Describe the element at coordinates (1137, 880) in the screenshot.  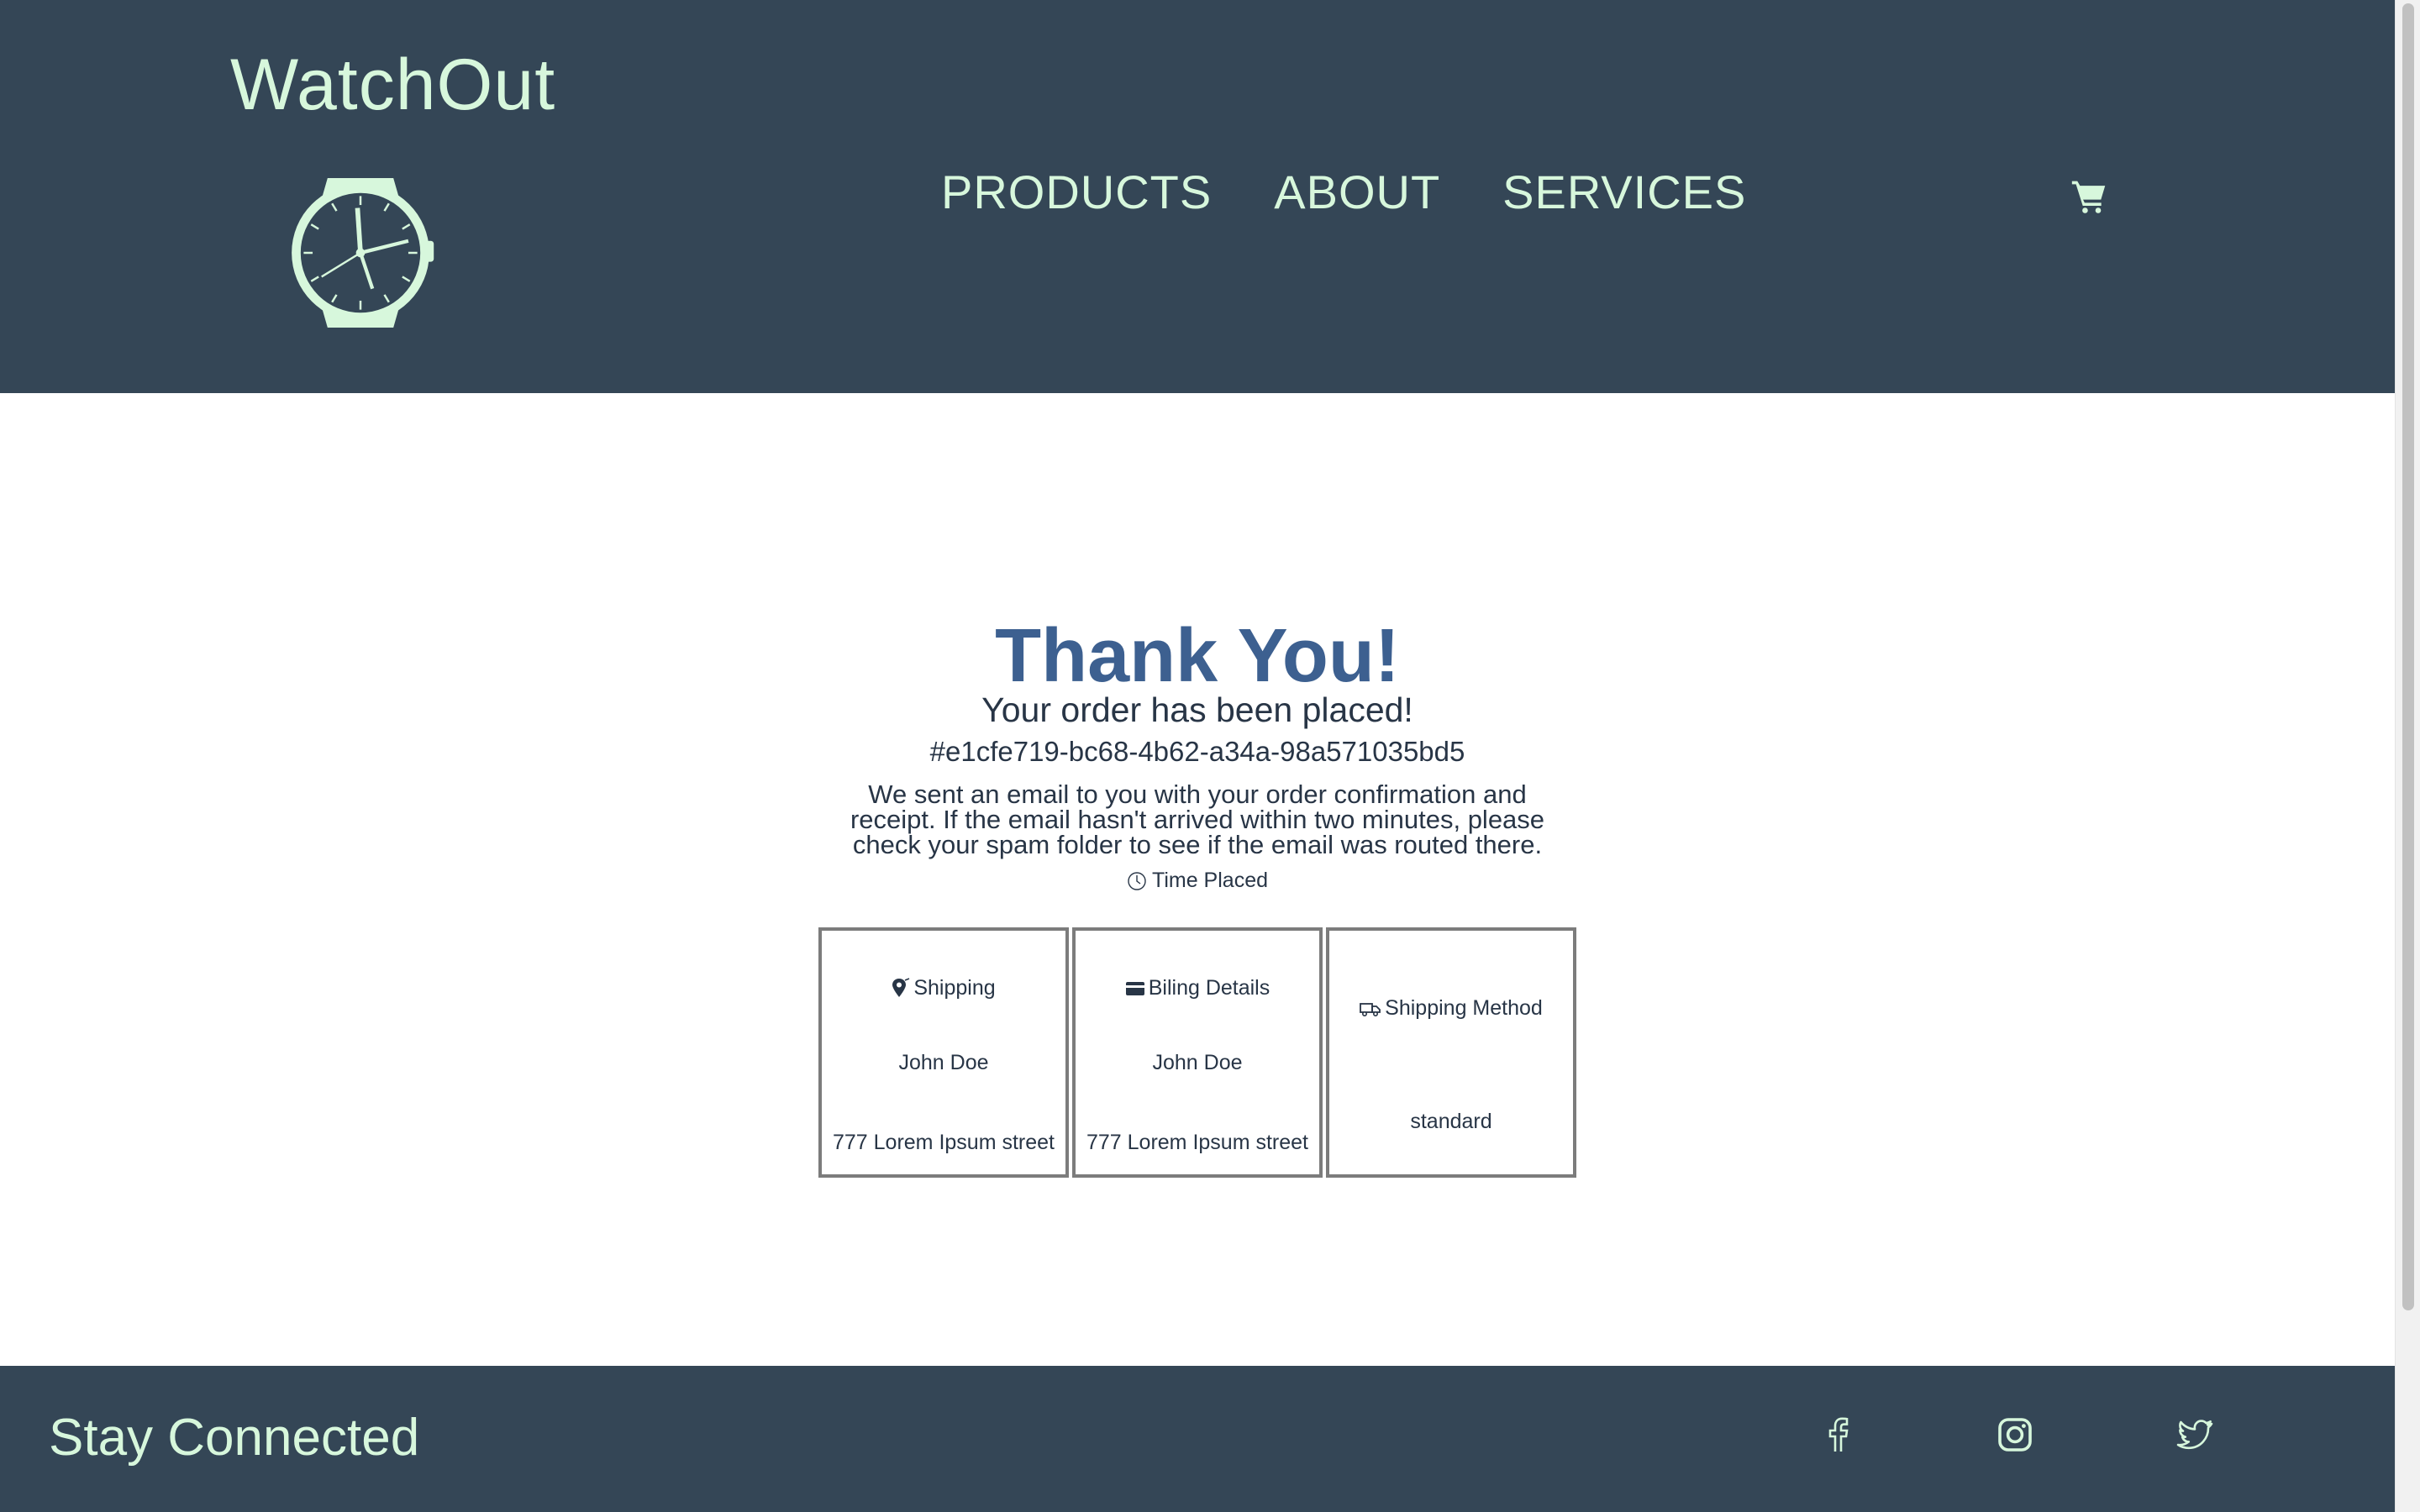
I see `clock-icon` at that location.